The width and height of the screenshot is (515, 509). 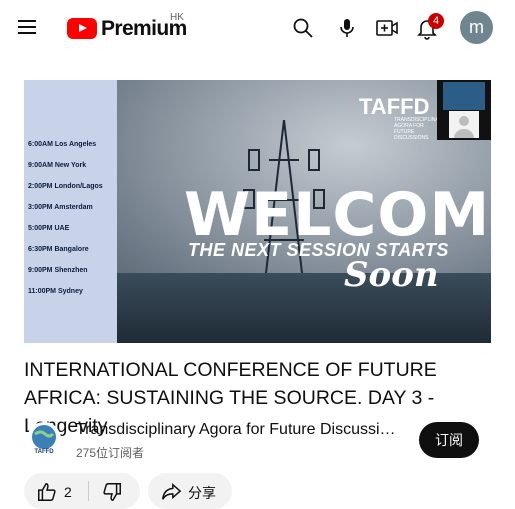 I want to click on like-button: 2, so click(x=56, y=491).